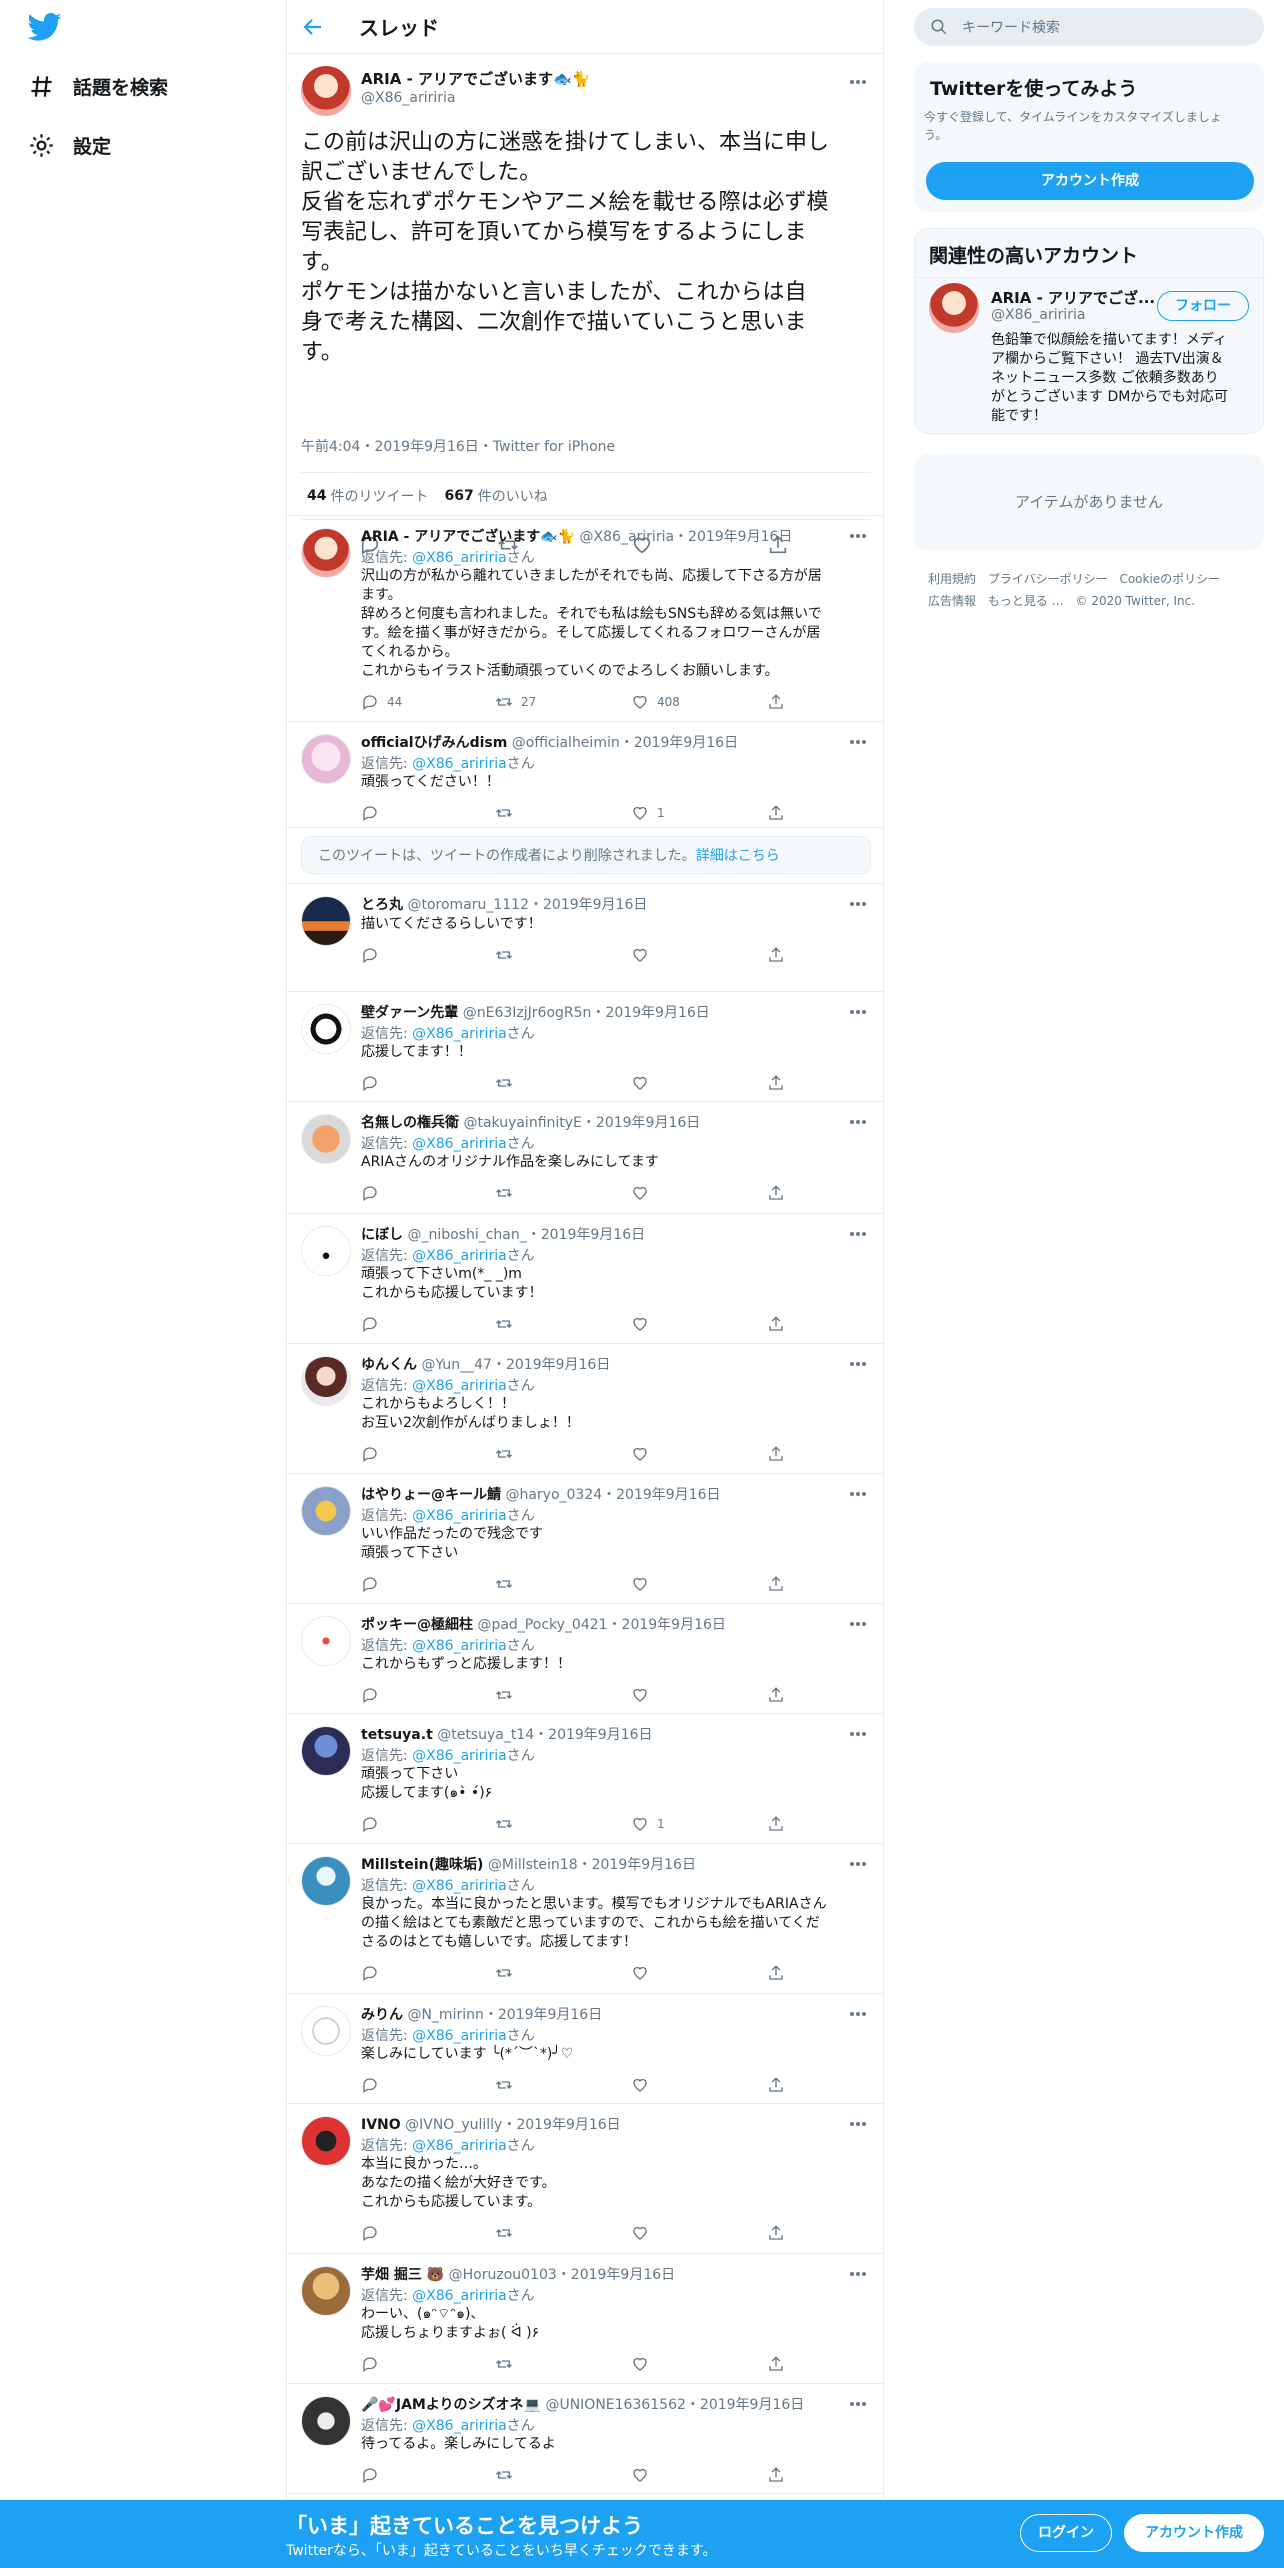 The width and height of the screenshot is (1284, 2568). Describe the element at coordinates (45, 27) in the screenshot. I see `twitter-logo-icon` at that location.